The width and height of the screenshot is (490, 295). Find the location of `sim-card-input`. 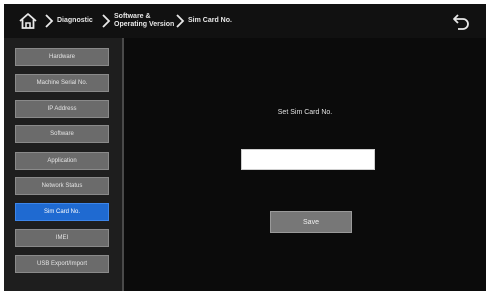

sim-card-input is located at coordinates (308, 159).